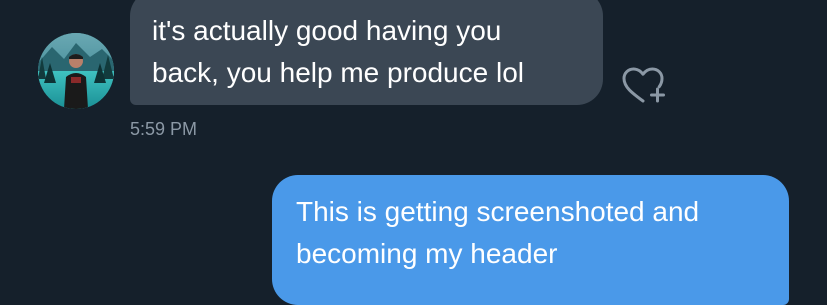 This screenshot has width=827, height=305. Describe the element at coordinates (427, 253) in the screenshot. I see `outgoing-message-line: becoming my header` at that location.